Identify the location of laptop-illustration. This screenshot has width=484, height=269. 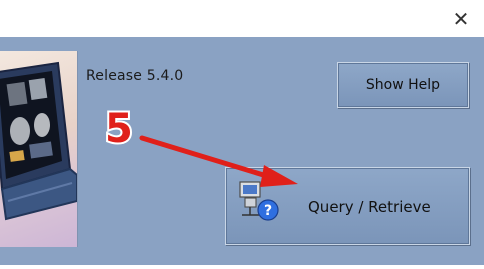
(38, 141).